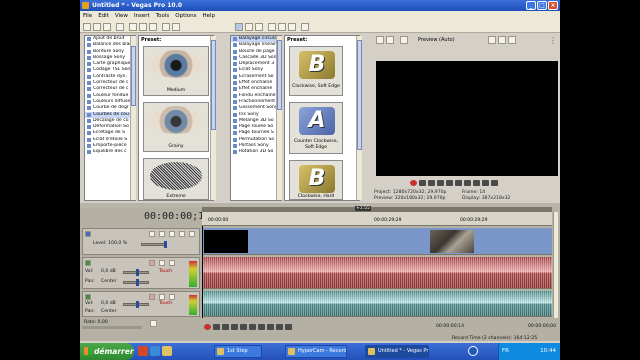  What do you see at coordinates (377, 241) in the screenshot?
I see `video-track` at bounding box center [377, 241].